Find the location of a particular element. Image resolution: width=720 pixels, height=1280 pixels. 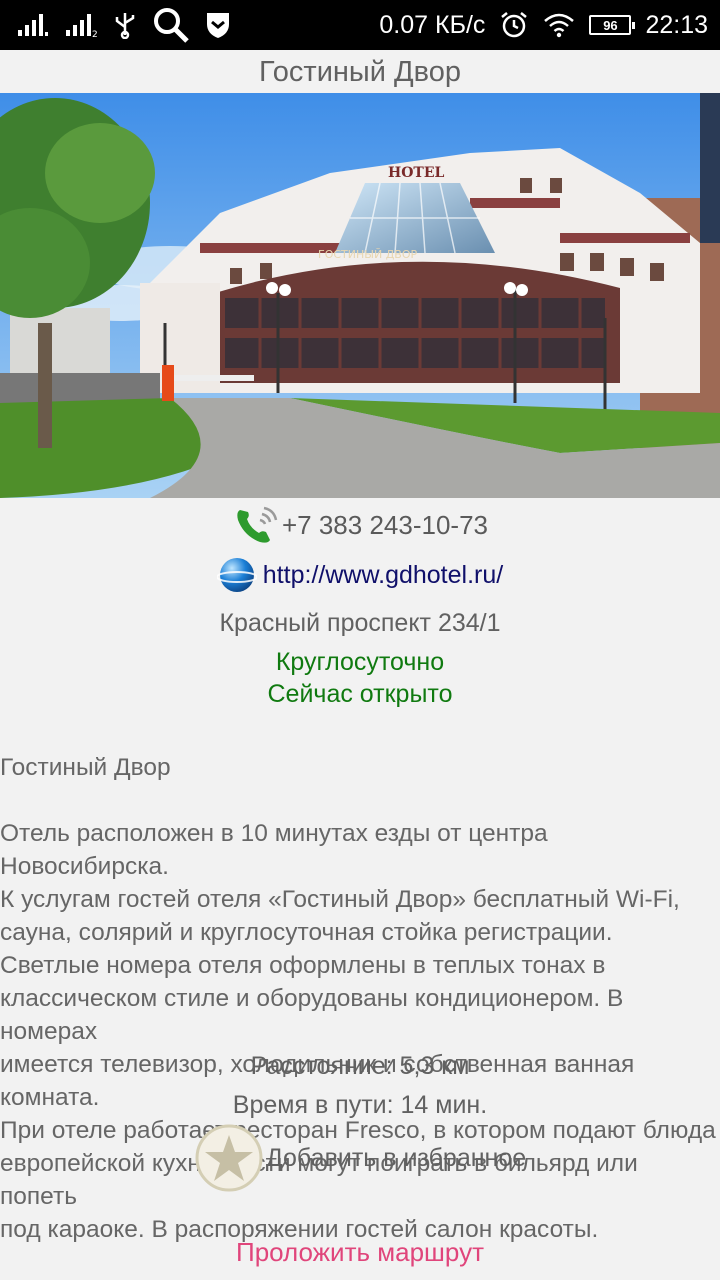

hotel-facade-sign: ГОСТИНЫЙ ДВОР is located at coordinates (367, 254).